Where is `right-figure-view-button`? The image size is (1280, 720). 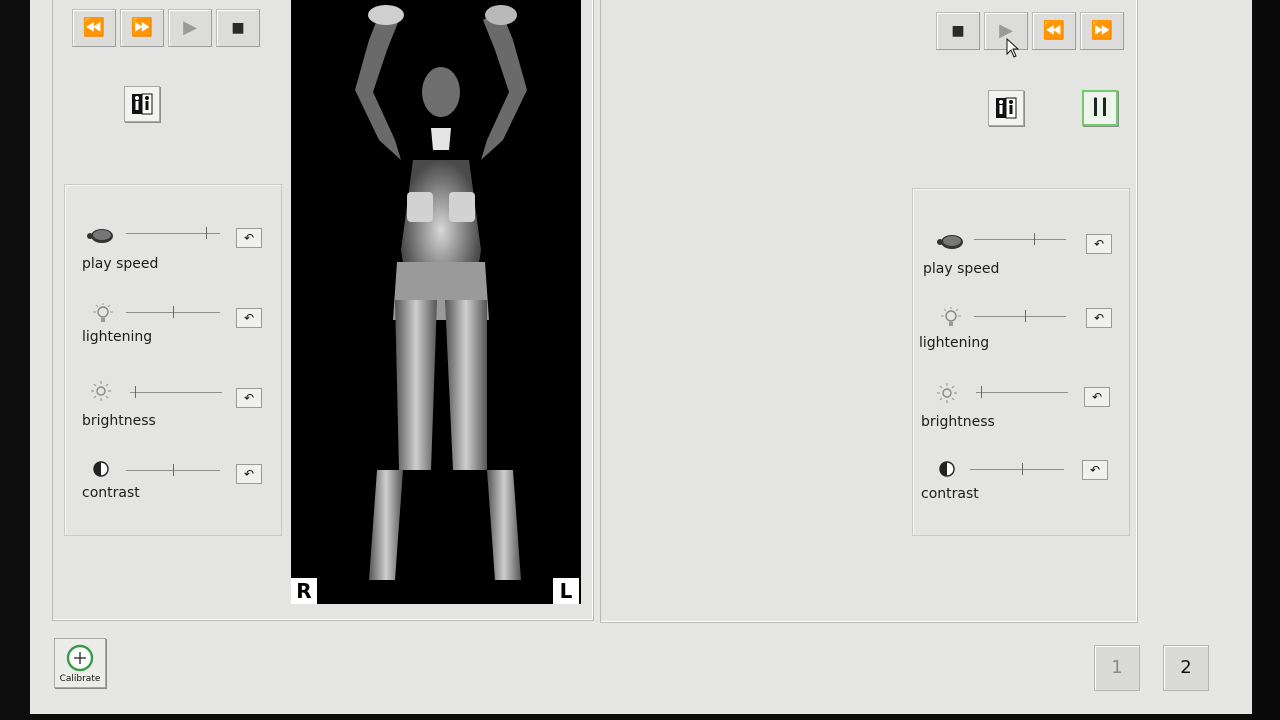
right-figure-view-button is located at coordinates (1100, 108).